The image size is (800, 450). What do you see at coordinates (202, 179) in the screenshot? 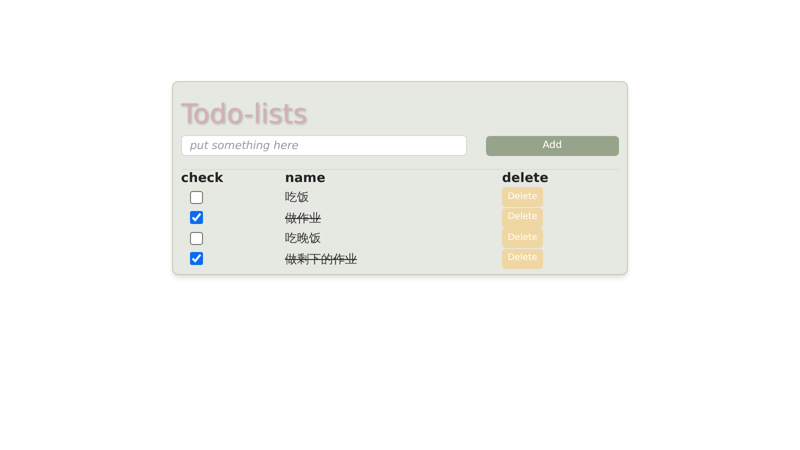
I see `column-header: check` at bounding box center [202, 179].